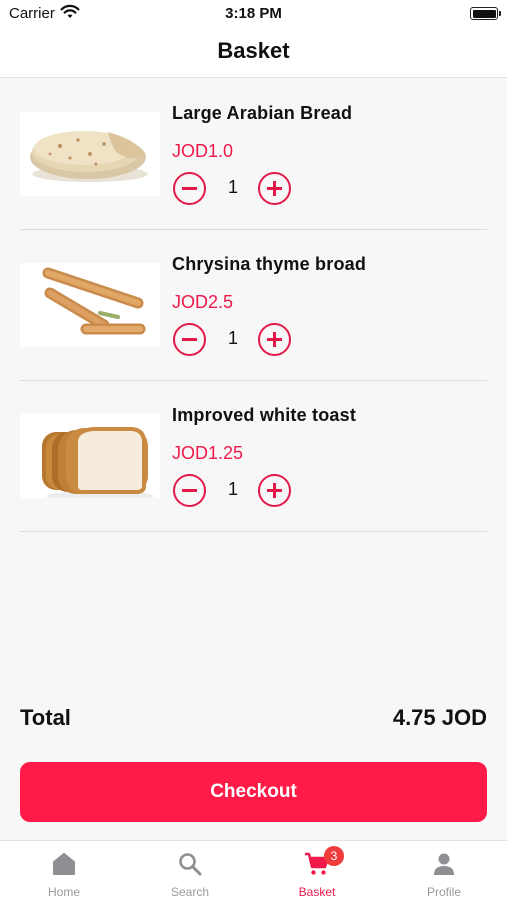  I want to click on item-name: Chrysina thyme broad, so click(269, 264).